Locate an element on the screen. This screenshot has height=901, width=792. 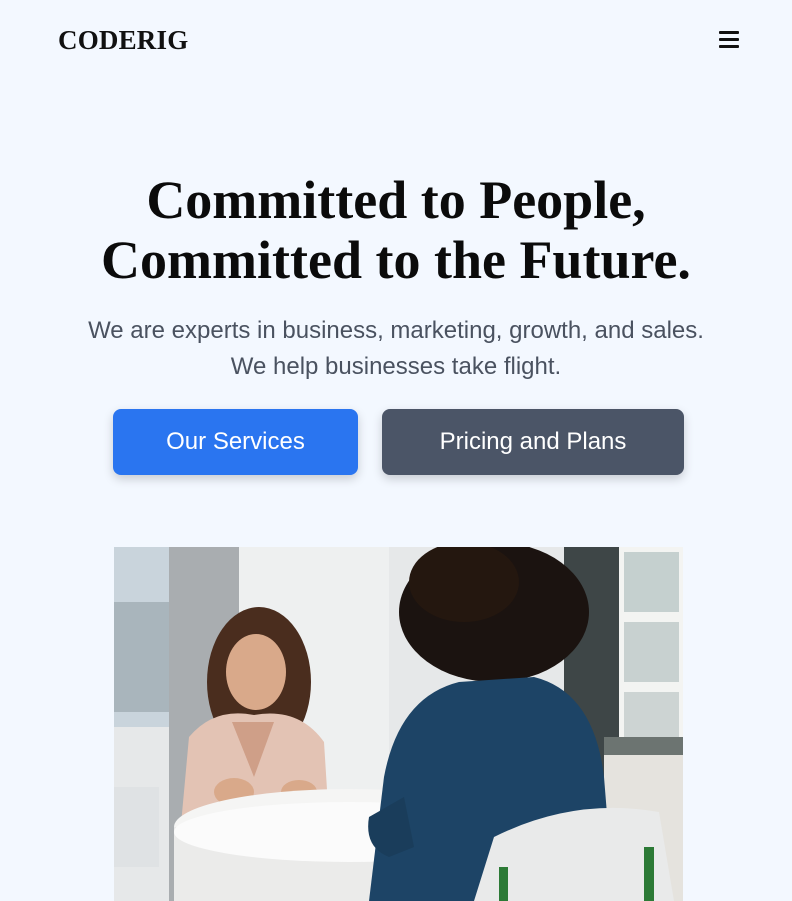
hero-title-line-2: Committed to the Future. is located at coordinates (396, 260).